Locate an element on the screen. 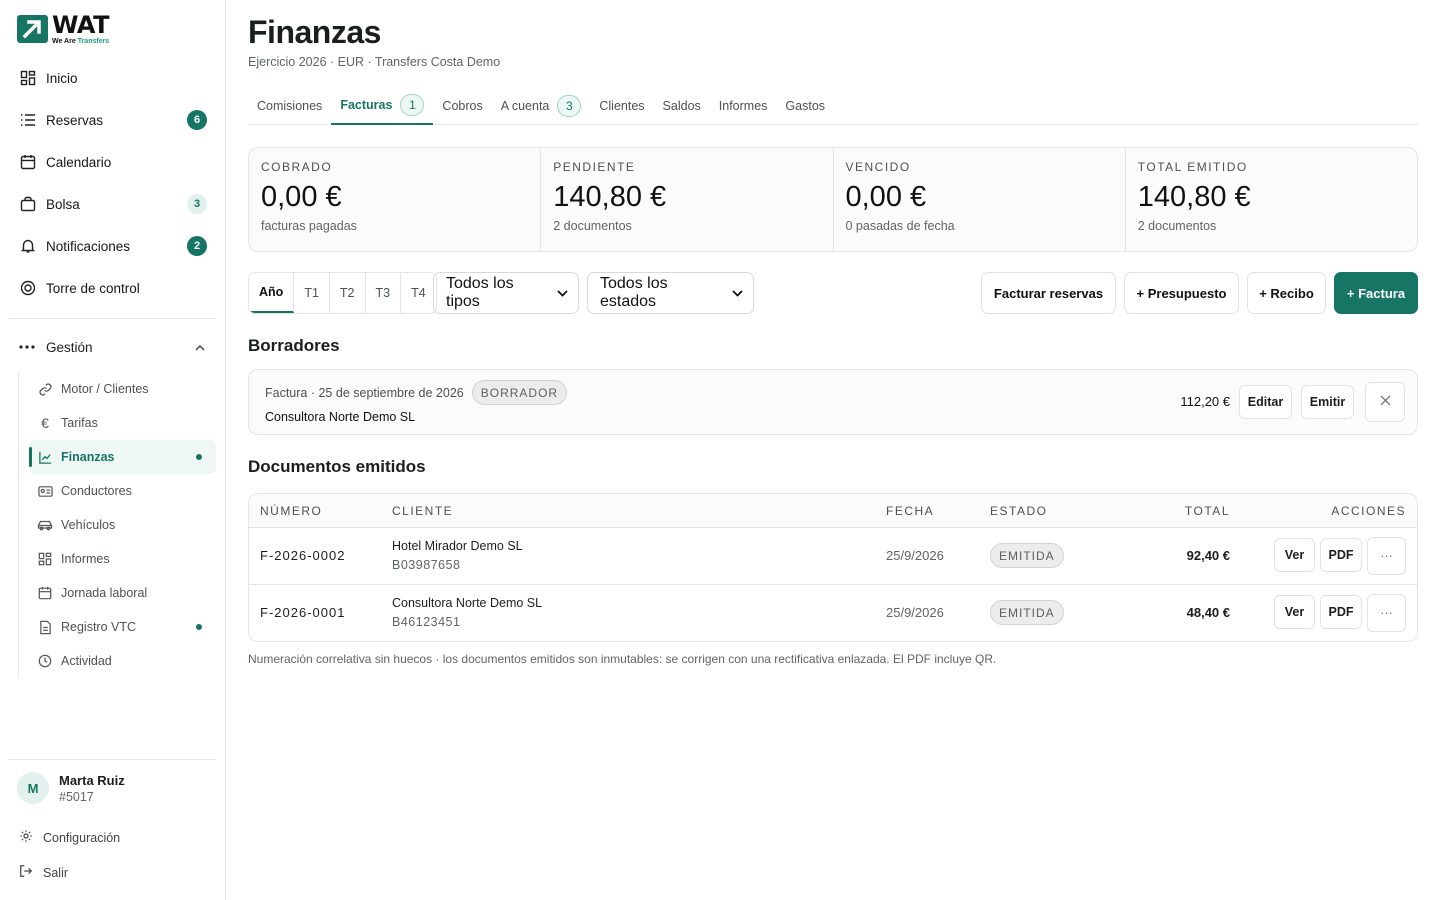 This screenshot has height=900, width=1440. tab-comisiones: Comisiones is located at coordinates (289, 105).